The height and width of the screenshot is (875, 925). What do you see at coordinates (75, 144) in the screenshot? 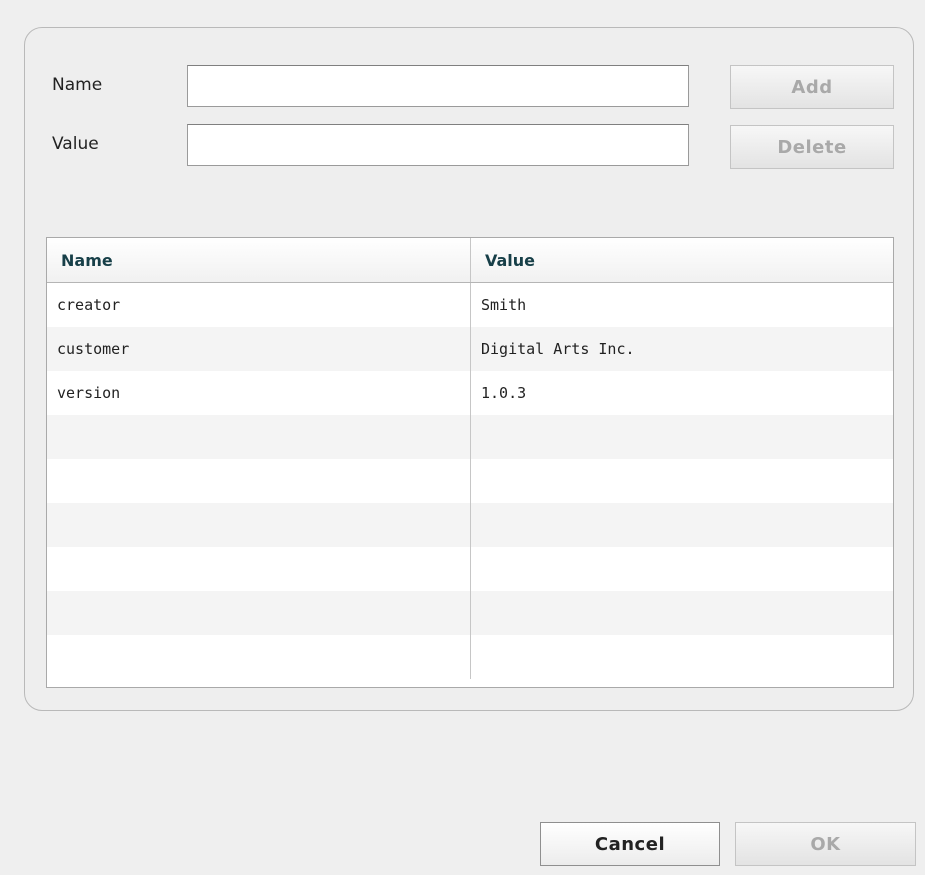
I see `value-label: Value` at bounding box center [75, 144].